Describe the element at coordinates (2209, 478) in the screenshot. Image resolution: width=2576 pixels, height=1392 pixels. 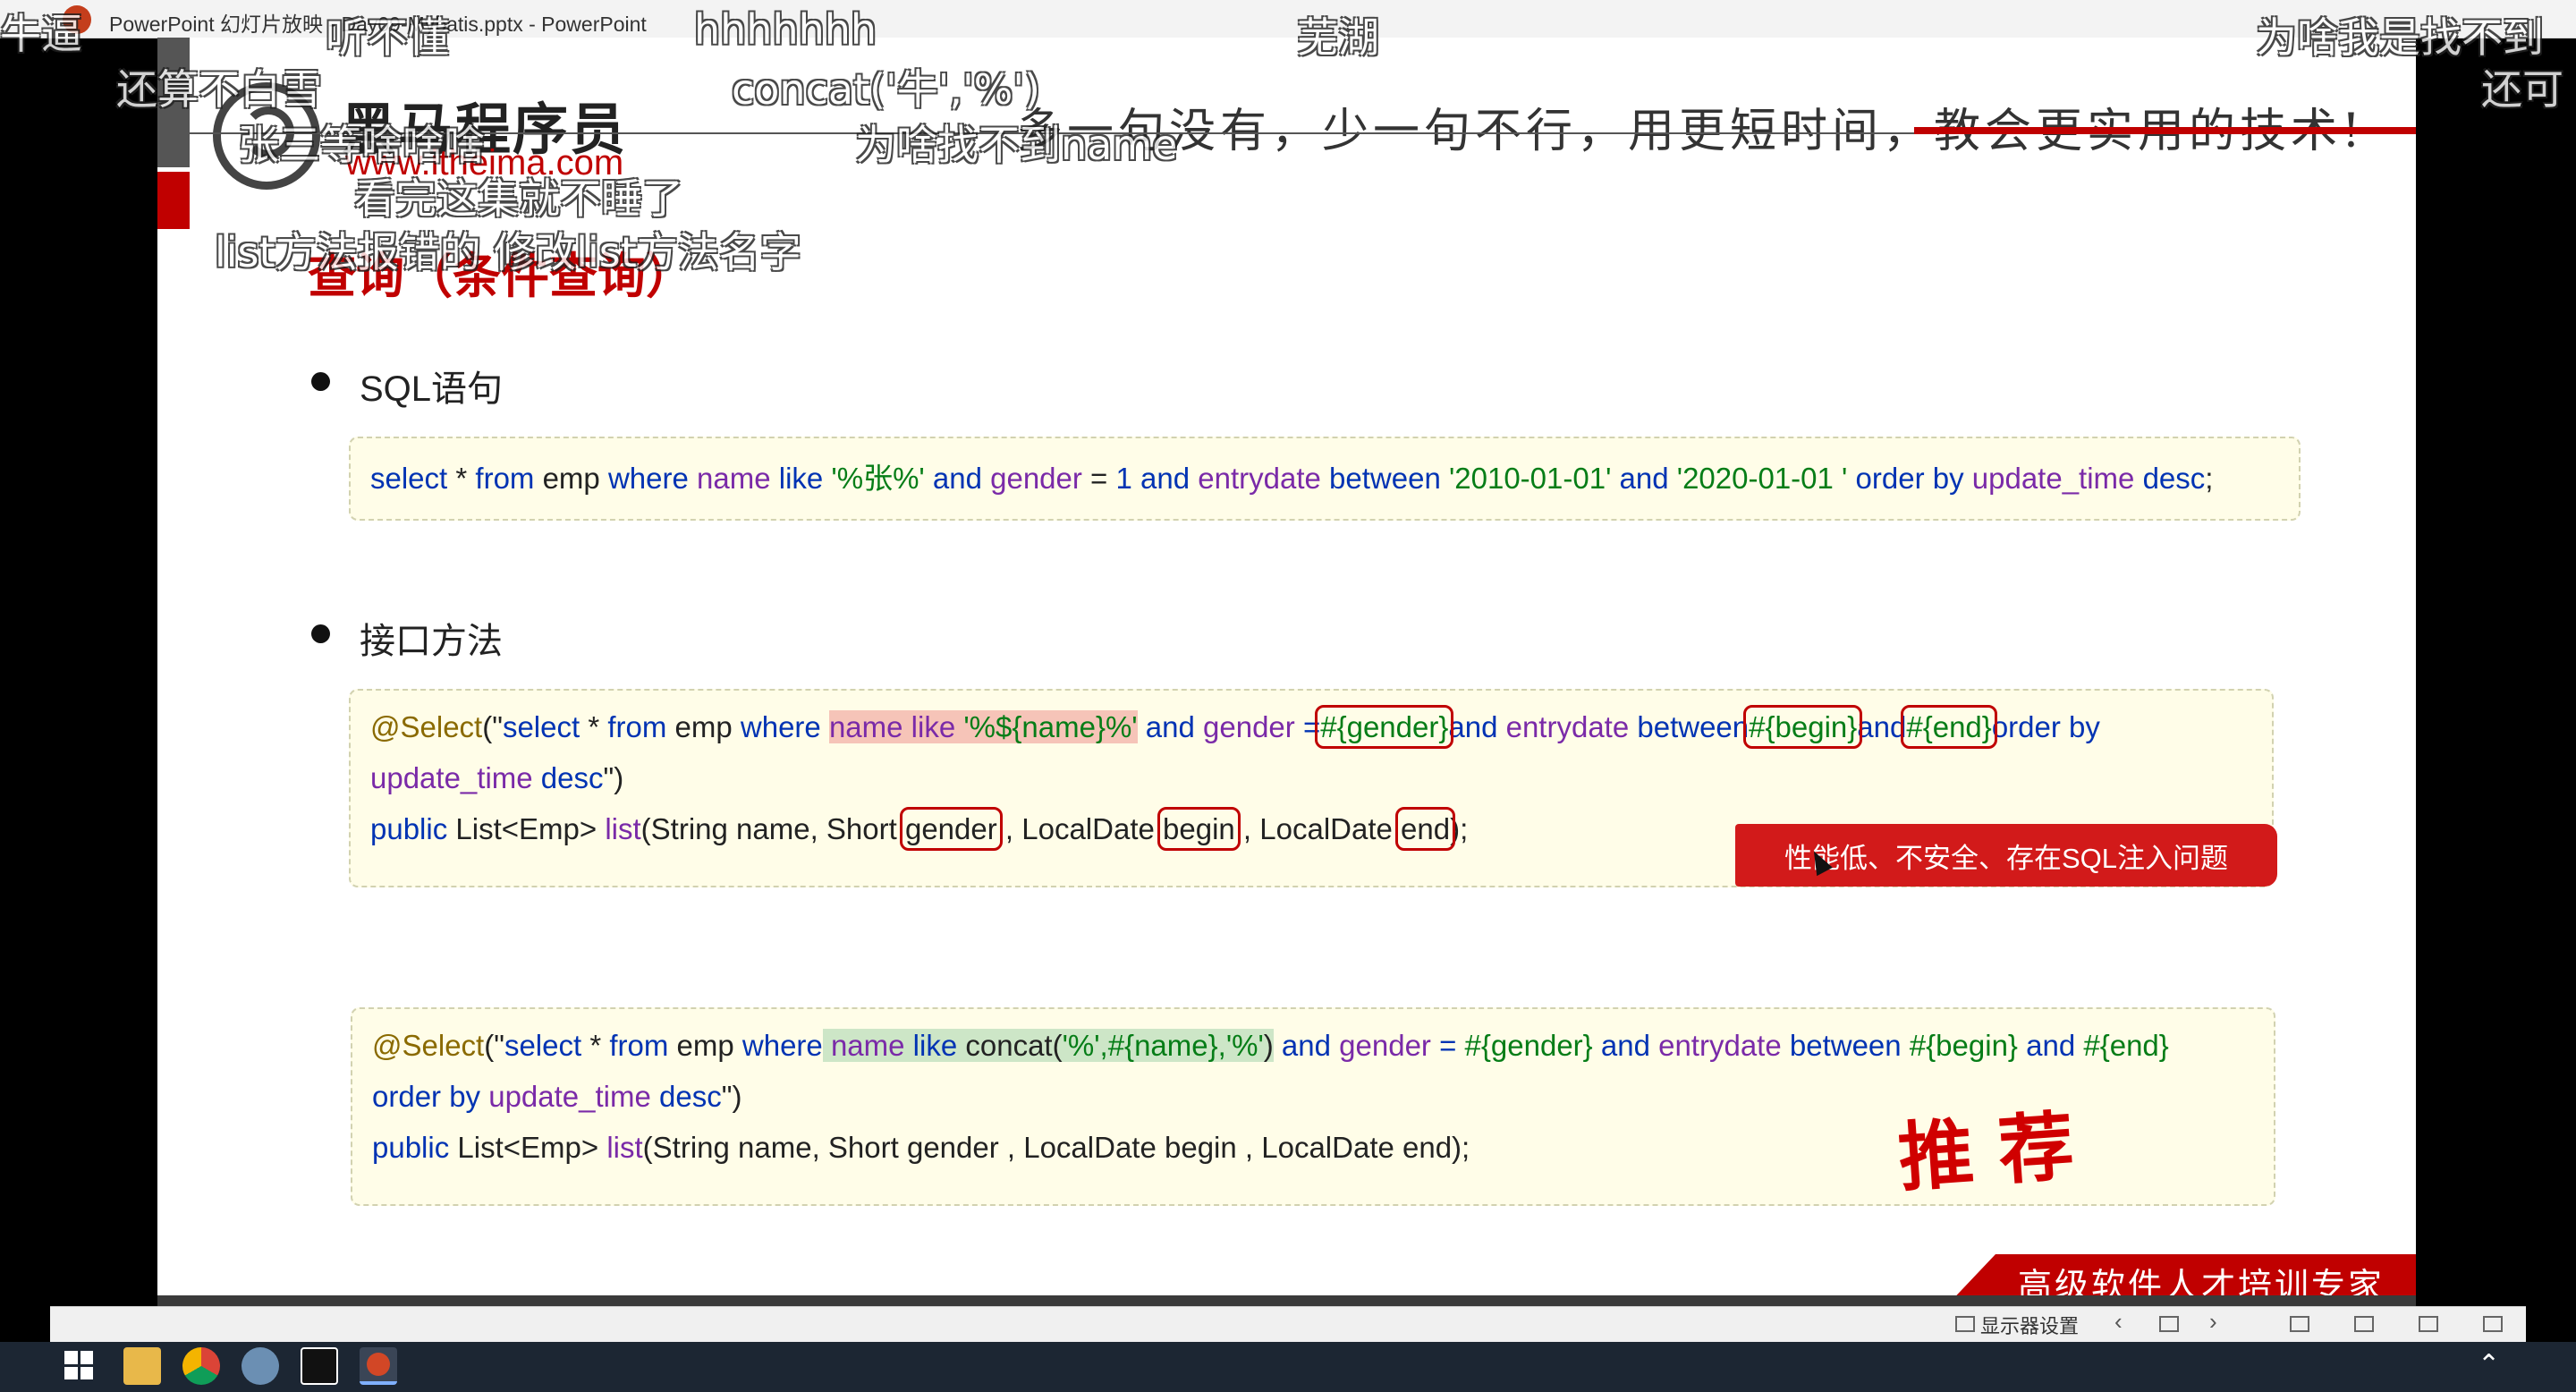
I see `code-token: ;` at that location.